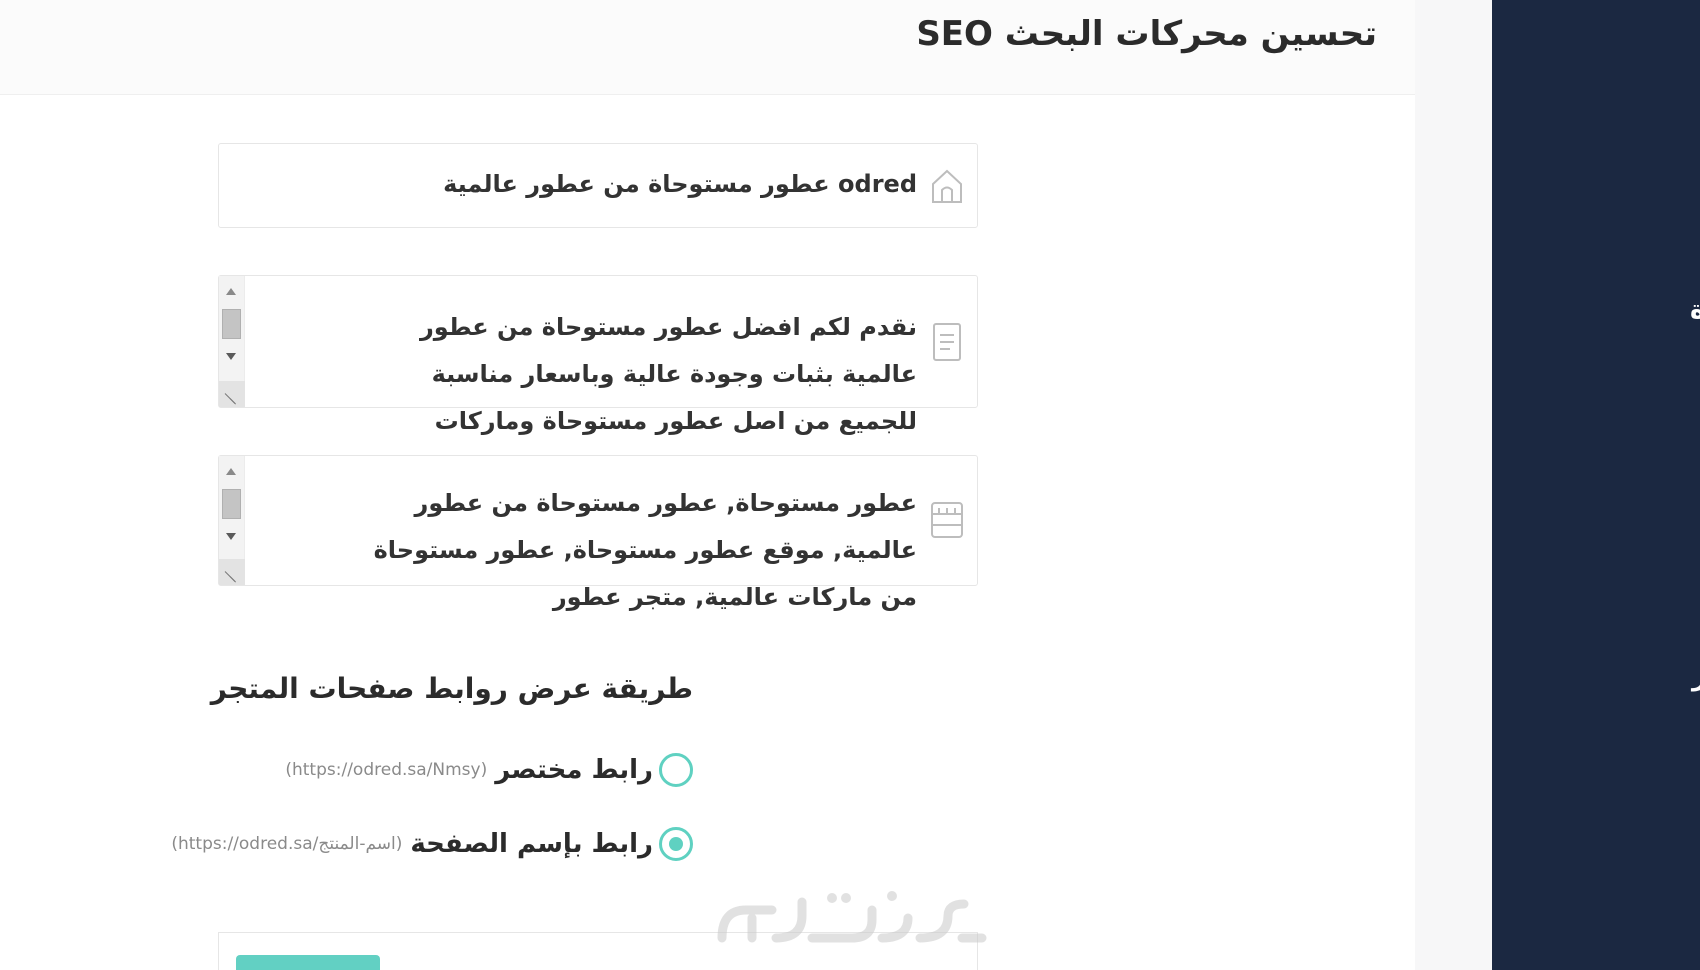  I want to click on panel-header: تحسين محركات البحث SEO, so click(707, 47).